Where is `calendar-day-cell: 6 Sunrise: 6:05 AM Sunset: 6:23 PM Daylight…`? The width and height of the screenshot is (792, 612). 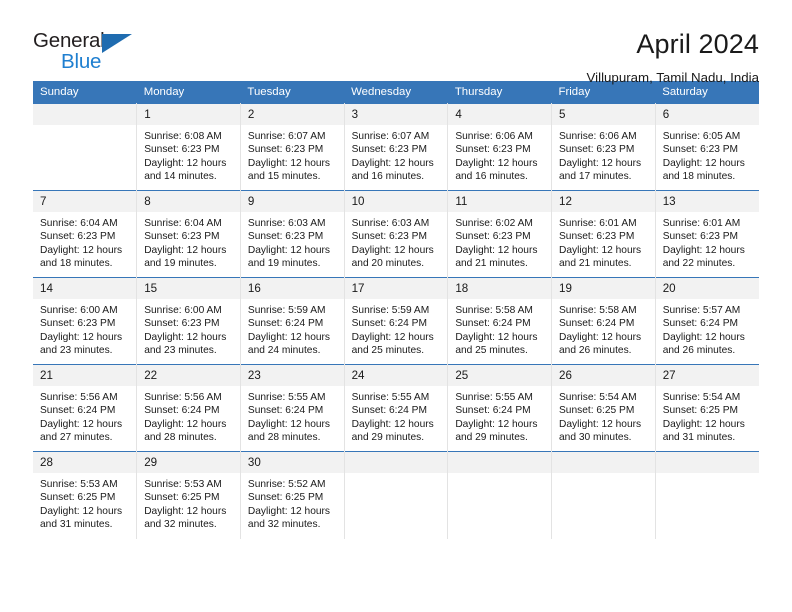
calendar-day-cell: 6 Sunrise: 6:05 AM Sunset: 6:23 PM Daylight… is located at coordinates (707, 147).